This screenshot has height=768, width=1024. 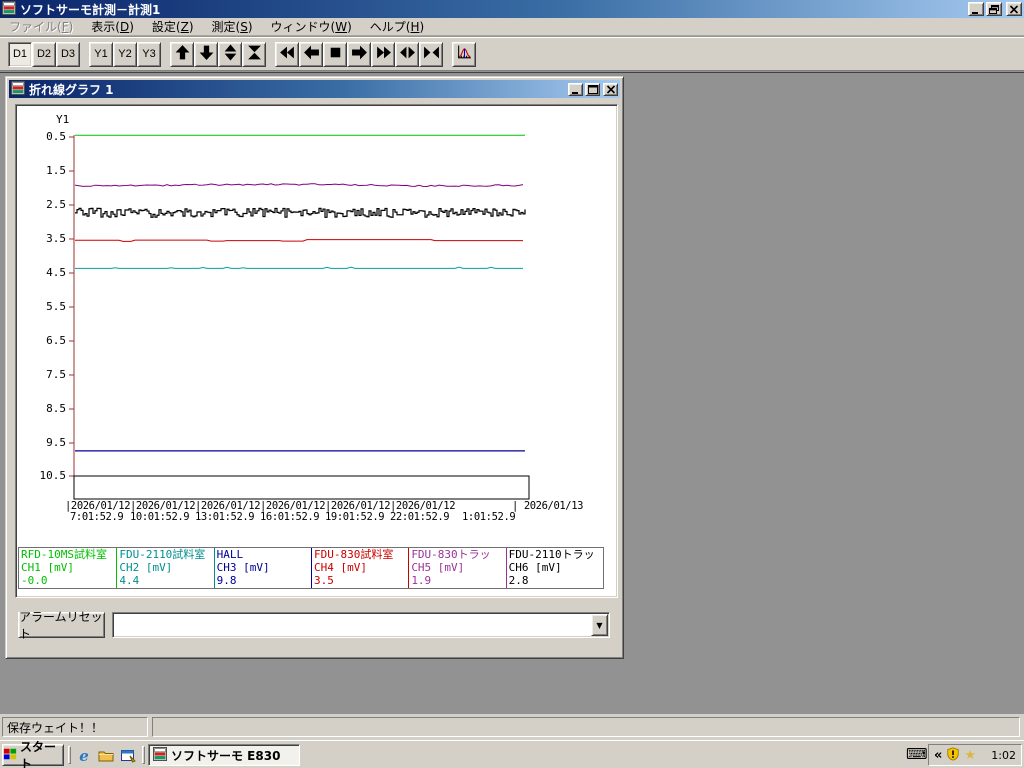 What do you see at coordinates (340, 567) in the screenshot?
I see `legend-channel-id: CH4 [mV]` at bounding box center [340, 567].